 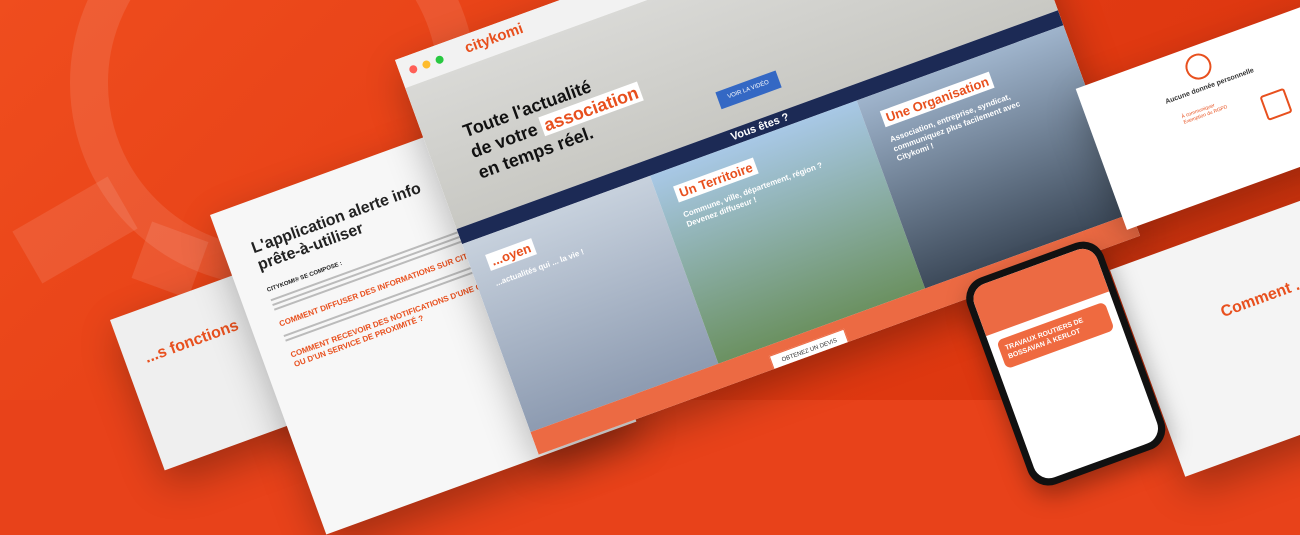 What do you see at coordinates (1198, 66) in the screenshot?
I see `user-icon` at bounding box center [1198, 66].